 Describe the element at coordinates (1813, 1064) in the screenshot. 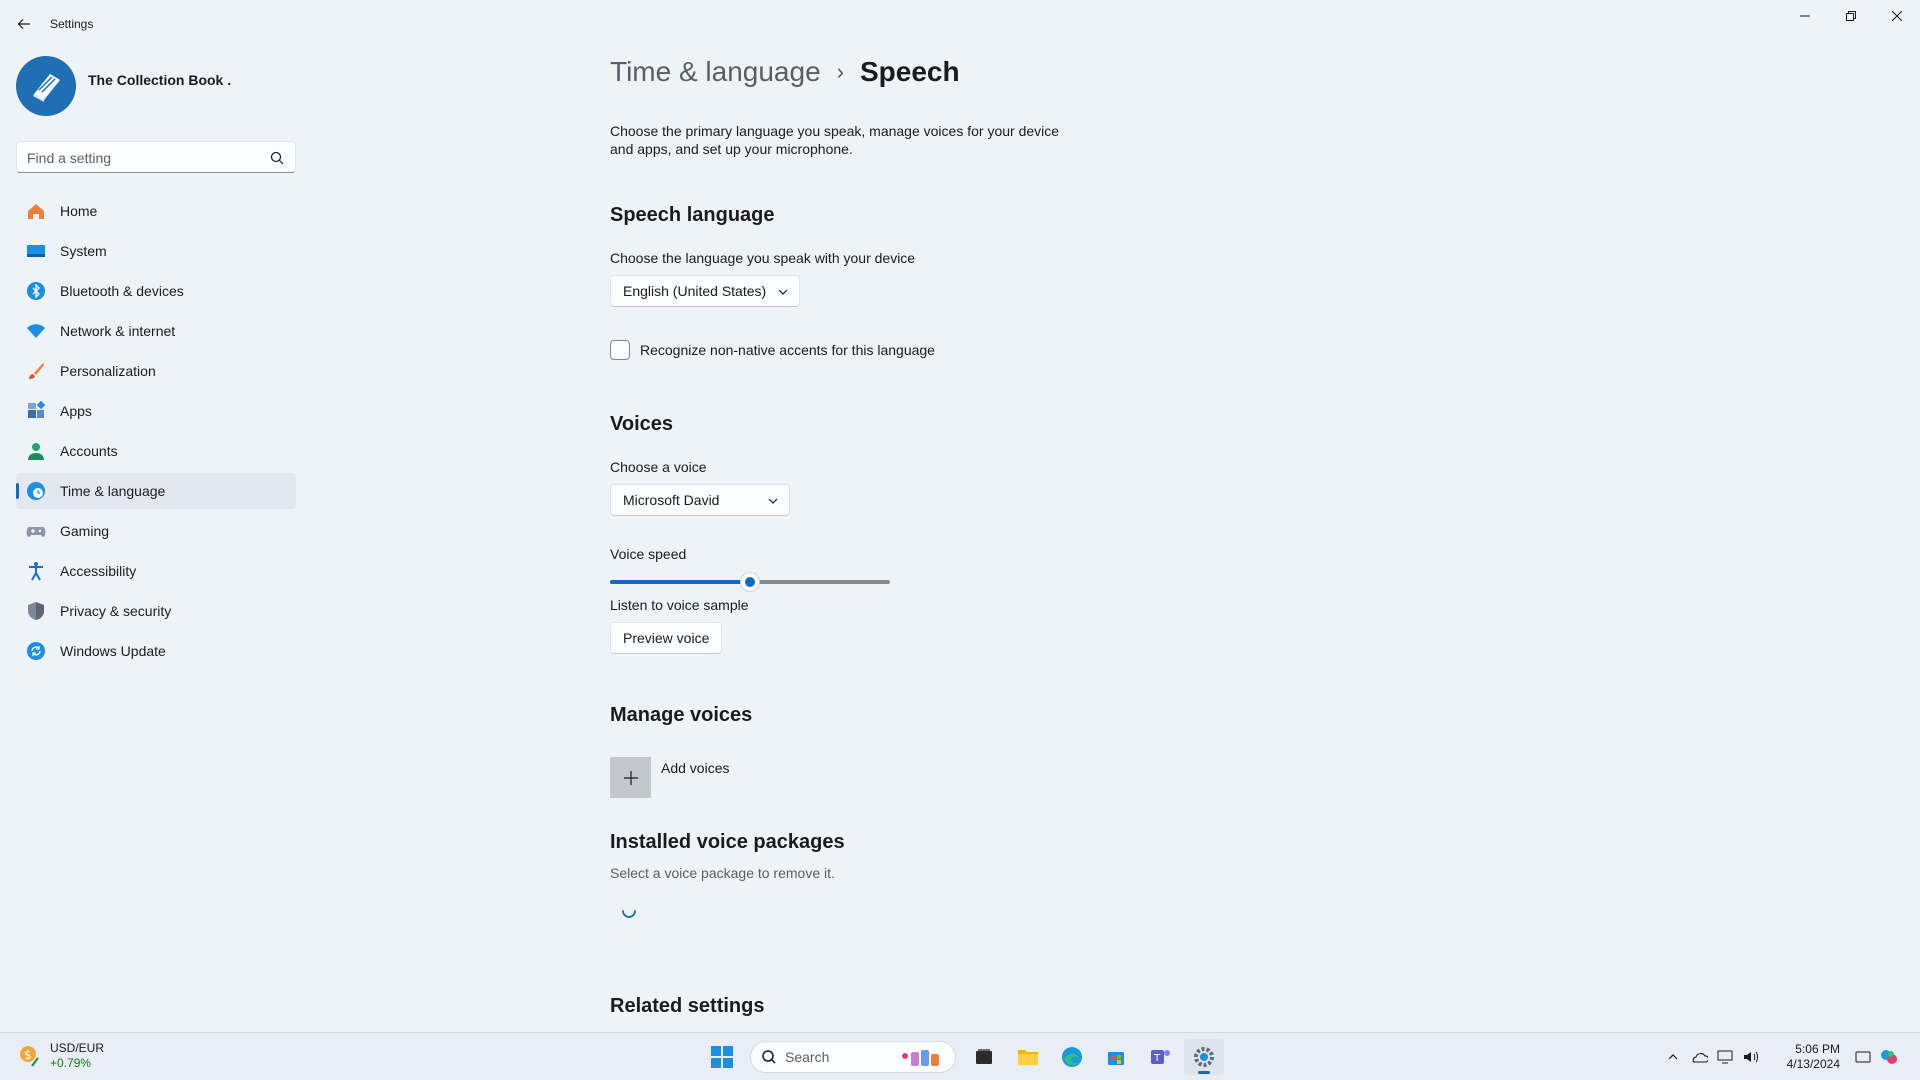

I see `clock-date: 4/13/2024` at that location.